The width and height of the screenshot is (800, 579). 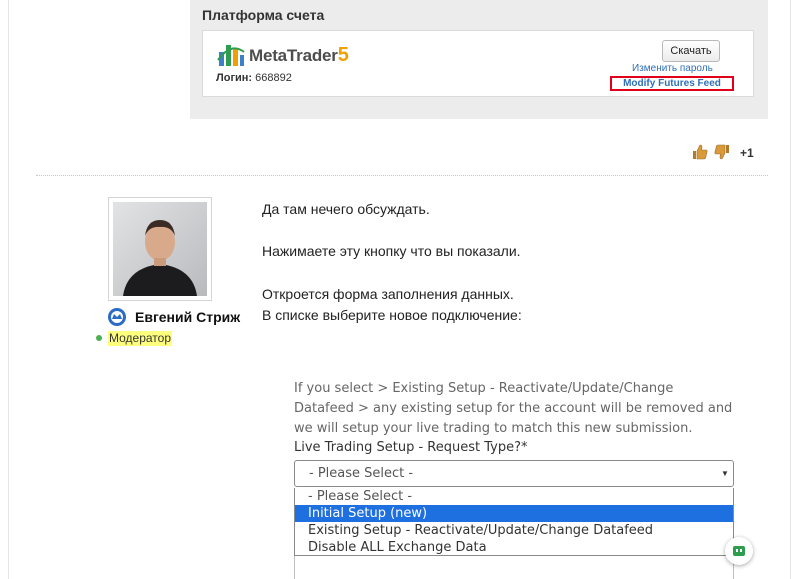 What do you see at coordinates (99, 338) in the screenshot?
I see `online-status-icon` at bounding box center [99, 338].